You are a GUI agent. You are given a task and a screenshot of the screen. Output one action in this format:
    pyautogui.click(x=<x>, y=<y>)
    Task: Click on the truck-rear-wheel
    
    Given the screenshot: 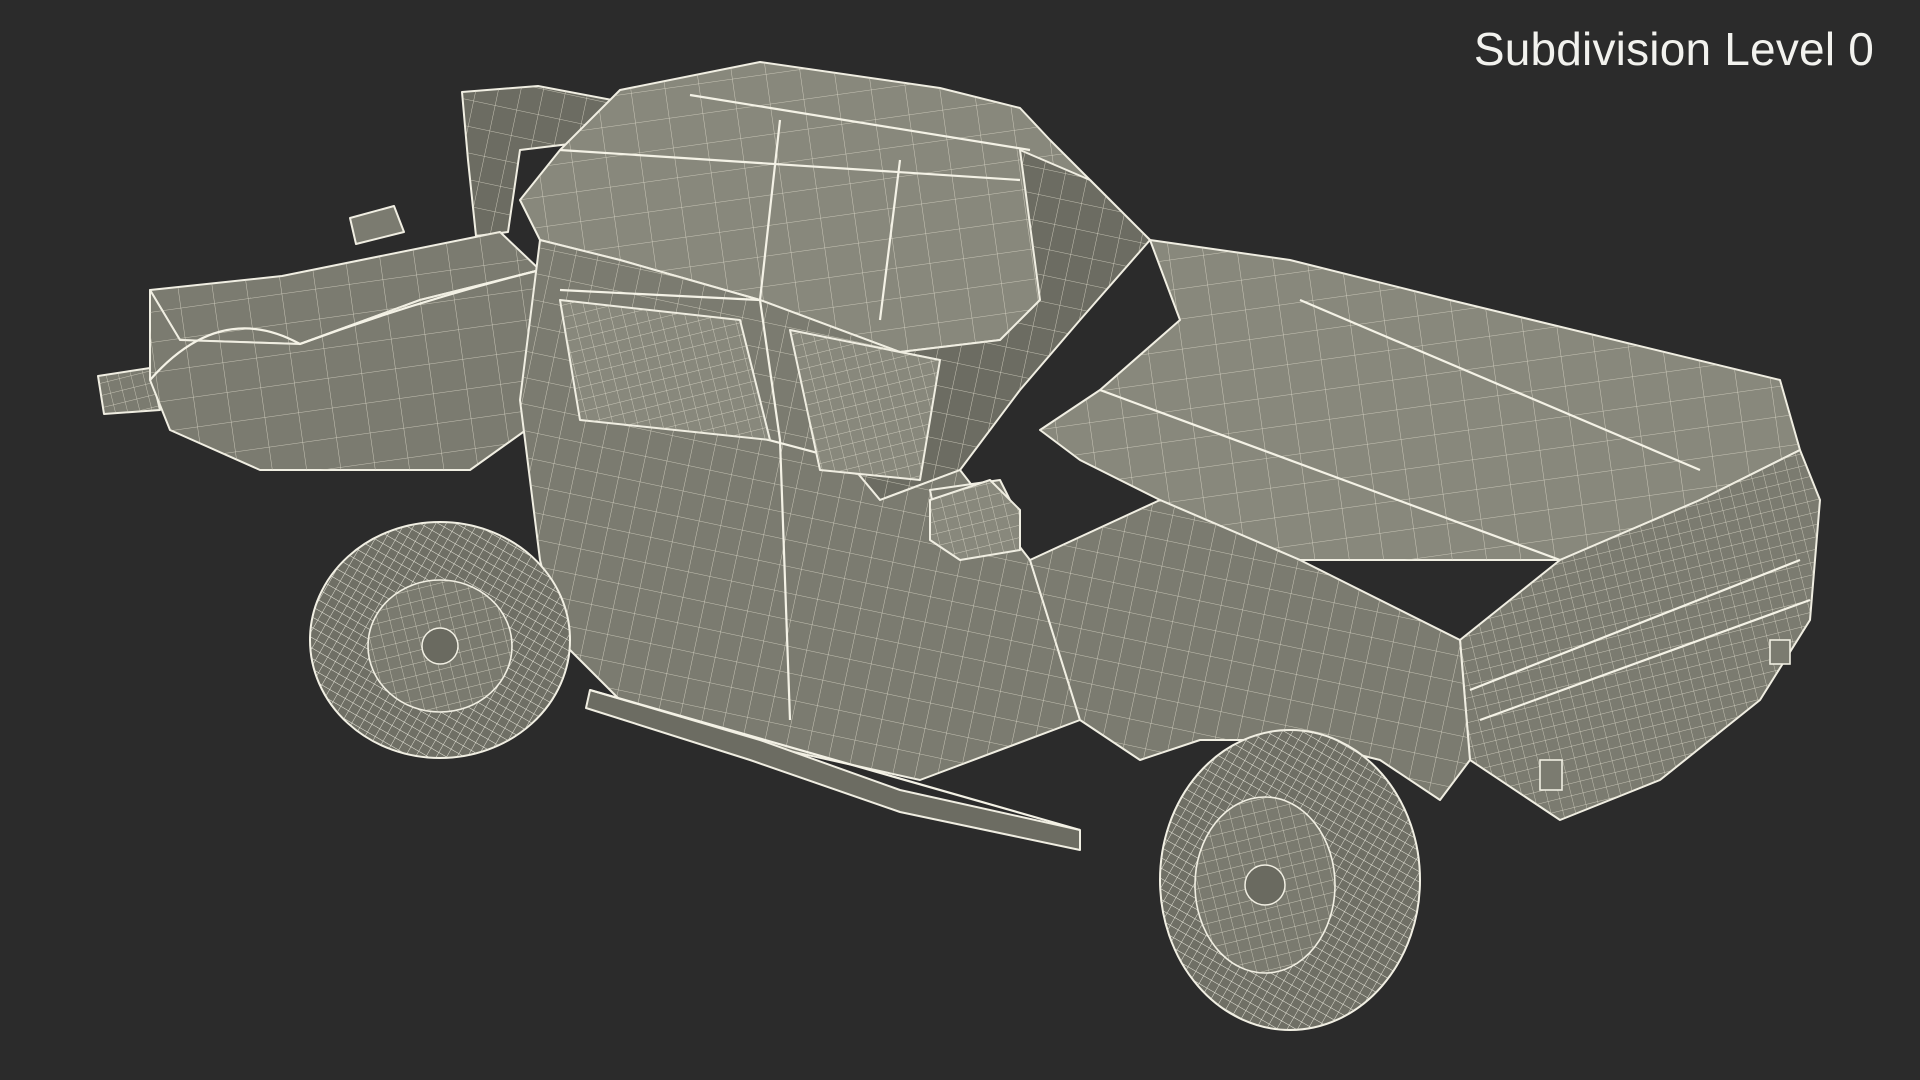 What is the action you would take?
    pyautogui.click(x=440, y=640)
    